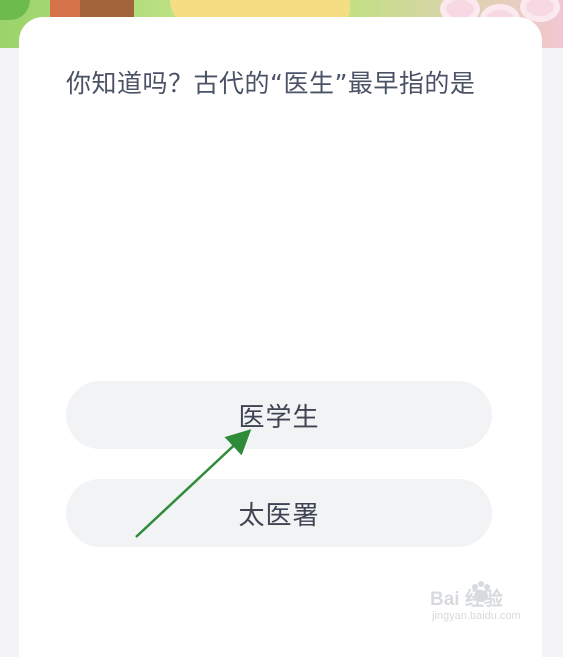 The height and width of the screenshot is (657, 563). What do you see at coordinates (481, 591) in the screenshot?
I see `paw-icon` at bounding box center [481, 591].